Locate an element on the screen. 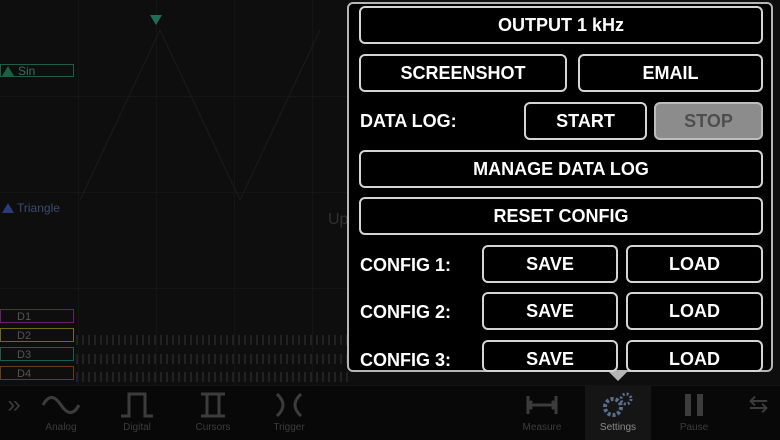 This screenshot has height=440, width=780. digital-channel-d1-text: D1 is located at coordinates (24, 317).